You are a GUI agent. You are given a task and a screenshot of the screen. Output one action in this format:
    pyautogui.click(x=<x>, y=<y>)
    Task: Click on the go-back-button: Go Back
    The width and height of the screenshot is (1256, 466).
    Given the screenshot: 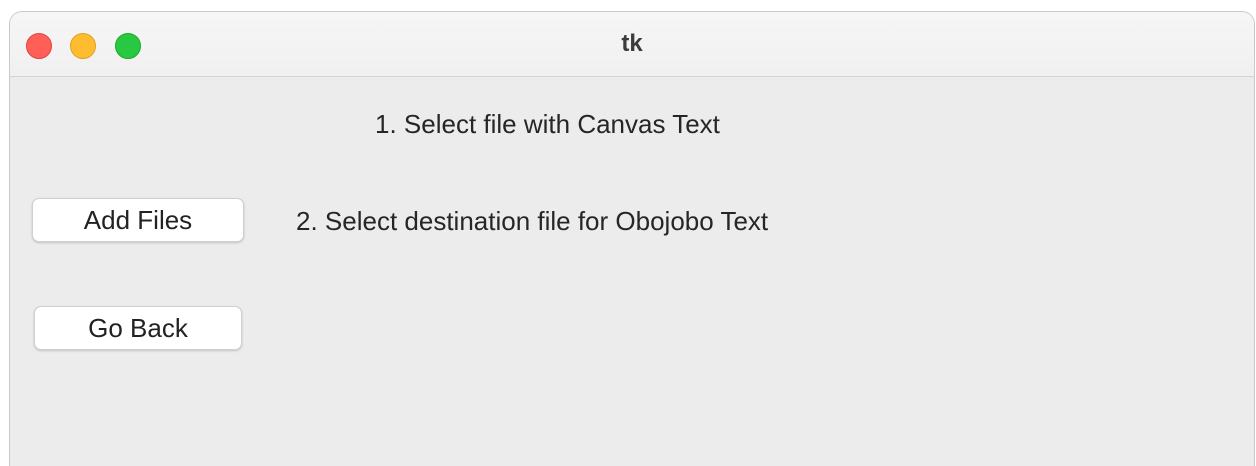 What is the action you would take?
    pyautogui.click(x=138, y=328)
    